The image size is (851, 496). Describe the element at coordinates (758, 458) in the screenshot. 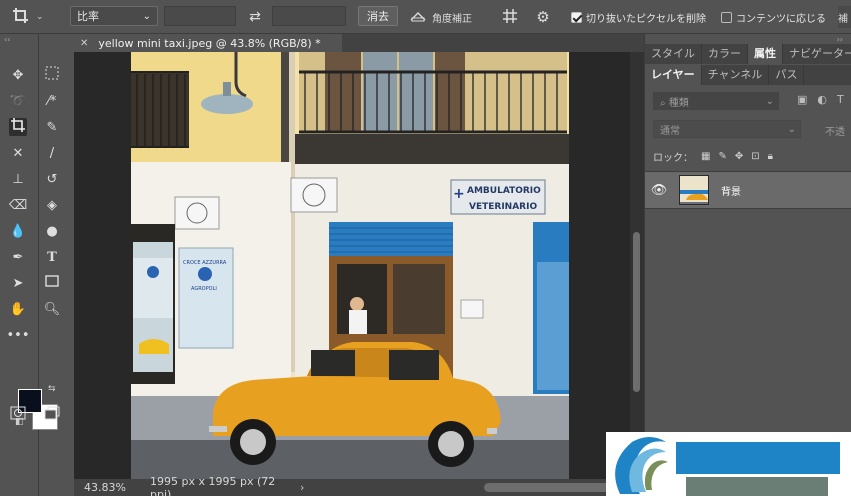

I see `logo-blue-bar` at that location.